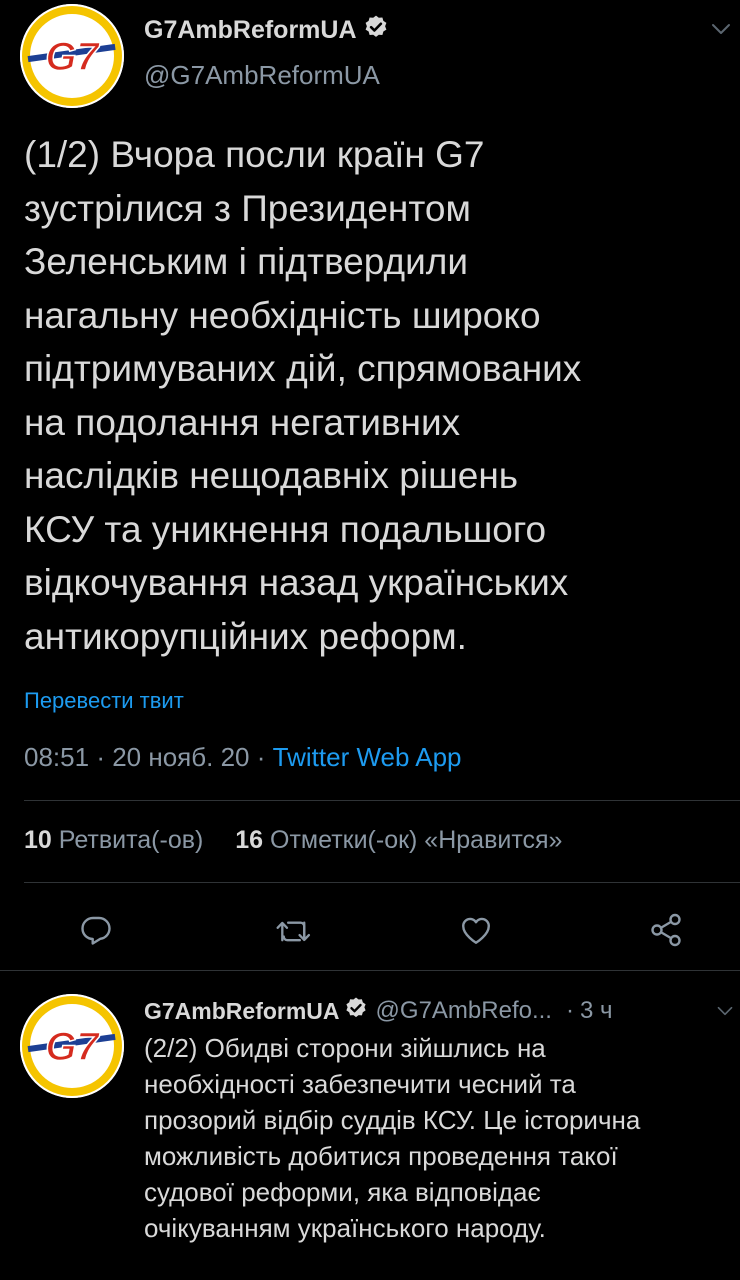 The height and width of the screenshot is (1280, 740). Describe the element at coordinates (367, 757) in the screenshot. I see `source-app-link: Twitter Web App` at that location.